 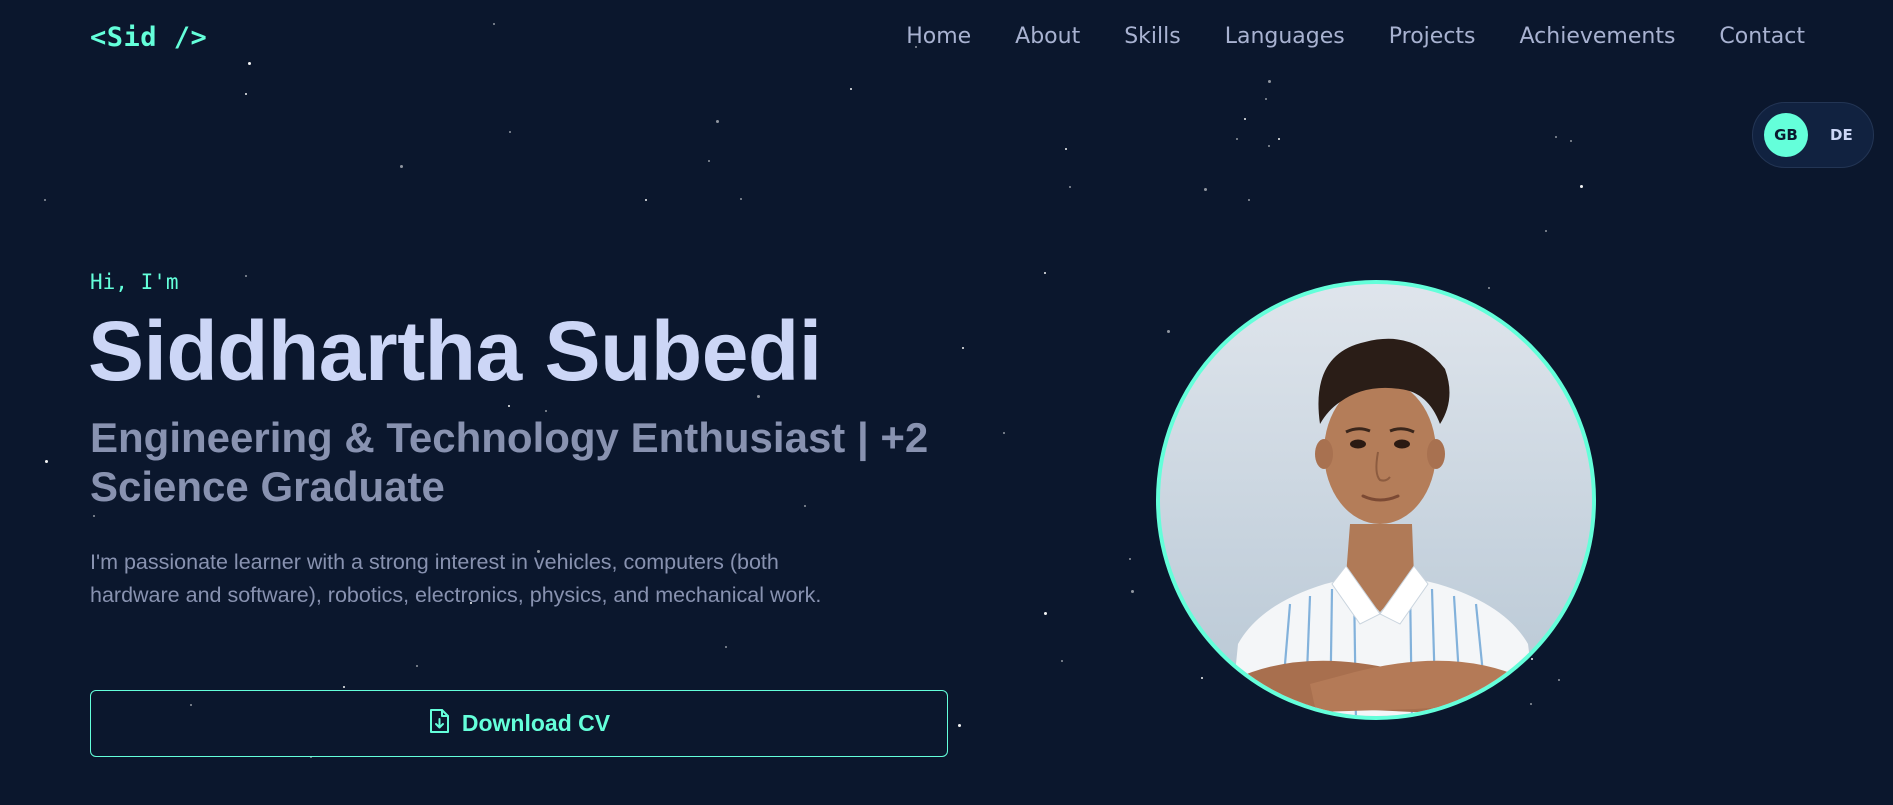 I want to click on profile-photo, so click(x=1376, y=500).